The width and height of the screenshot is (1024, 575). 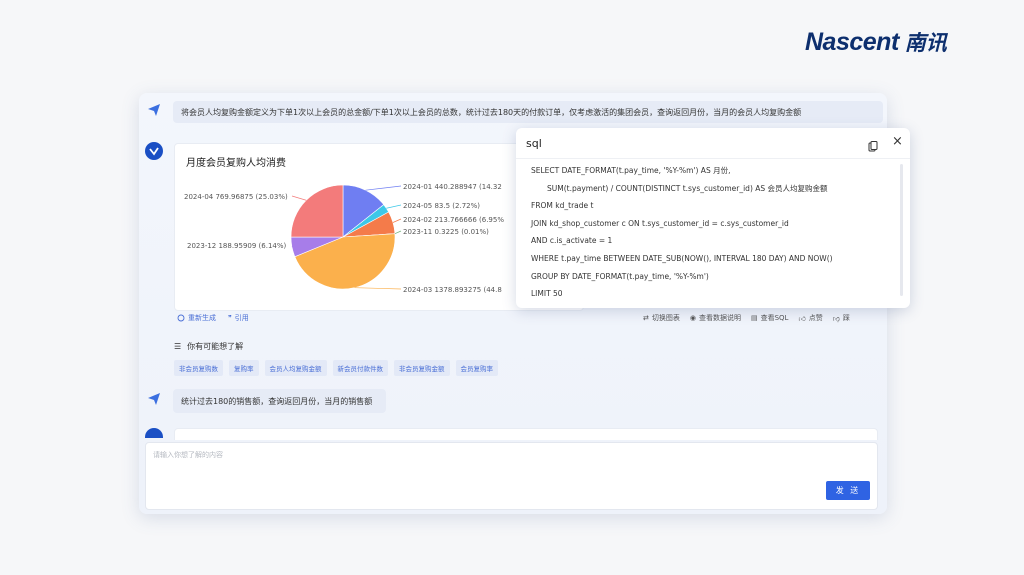 I want to click on pie-label: 2024-03 1378.893275 (44.8, so click(x=452, y=290).